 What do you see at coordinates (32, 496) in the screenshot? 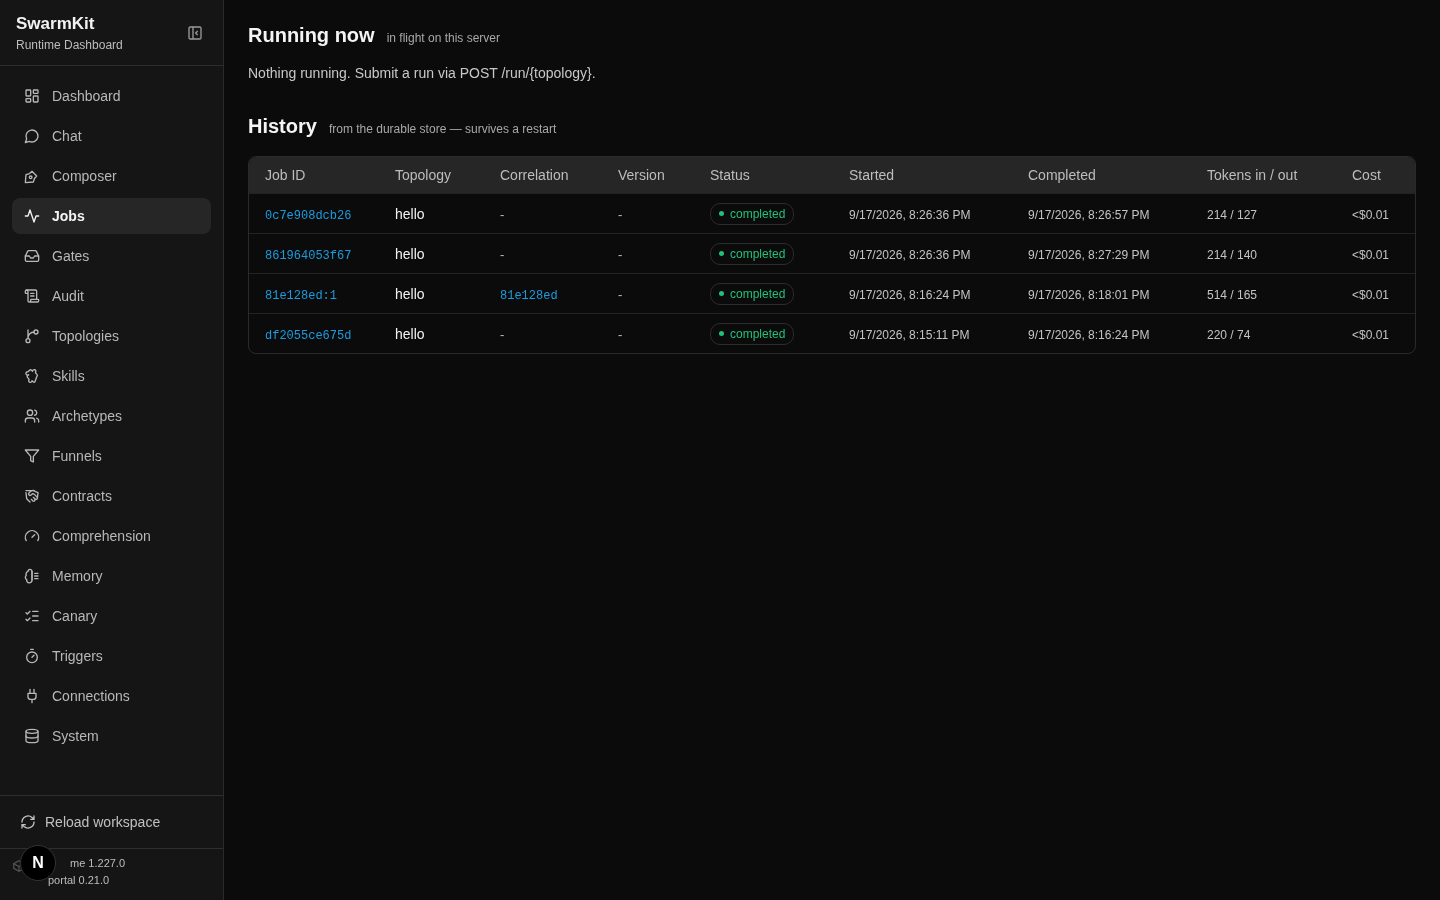
I see `handshake-icon` at bounding box center [32, 496].